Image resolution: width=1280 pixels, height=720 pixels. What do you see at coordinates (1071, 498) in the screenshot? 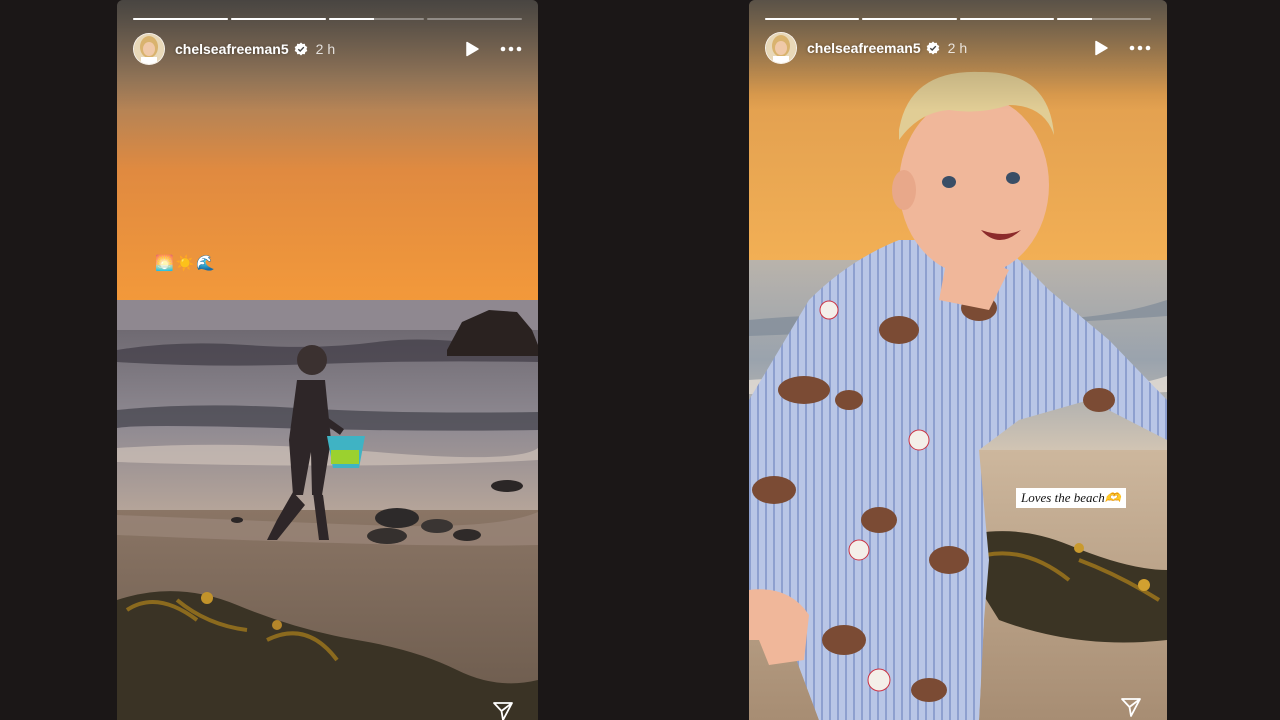
I see `text-sticker: Loves the beach🫶` at bounding box center [1071, 498].